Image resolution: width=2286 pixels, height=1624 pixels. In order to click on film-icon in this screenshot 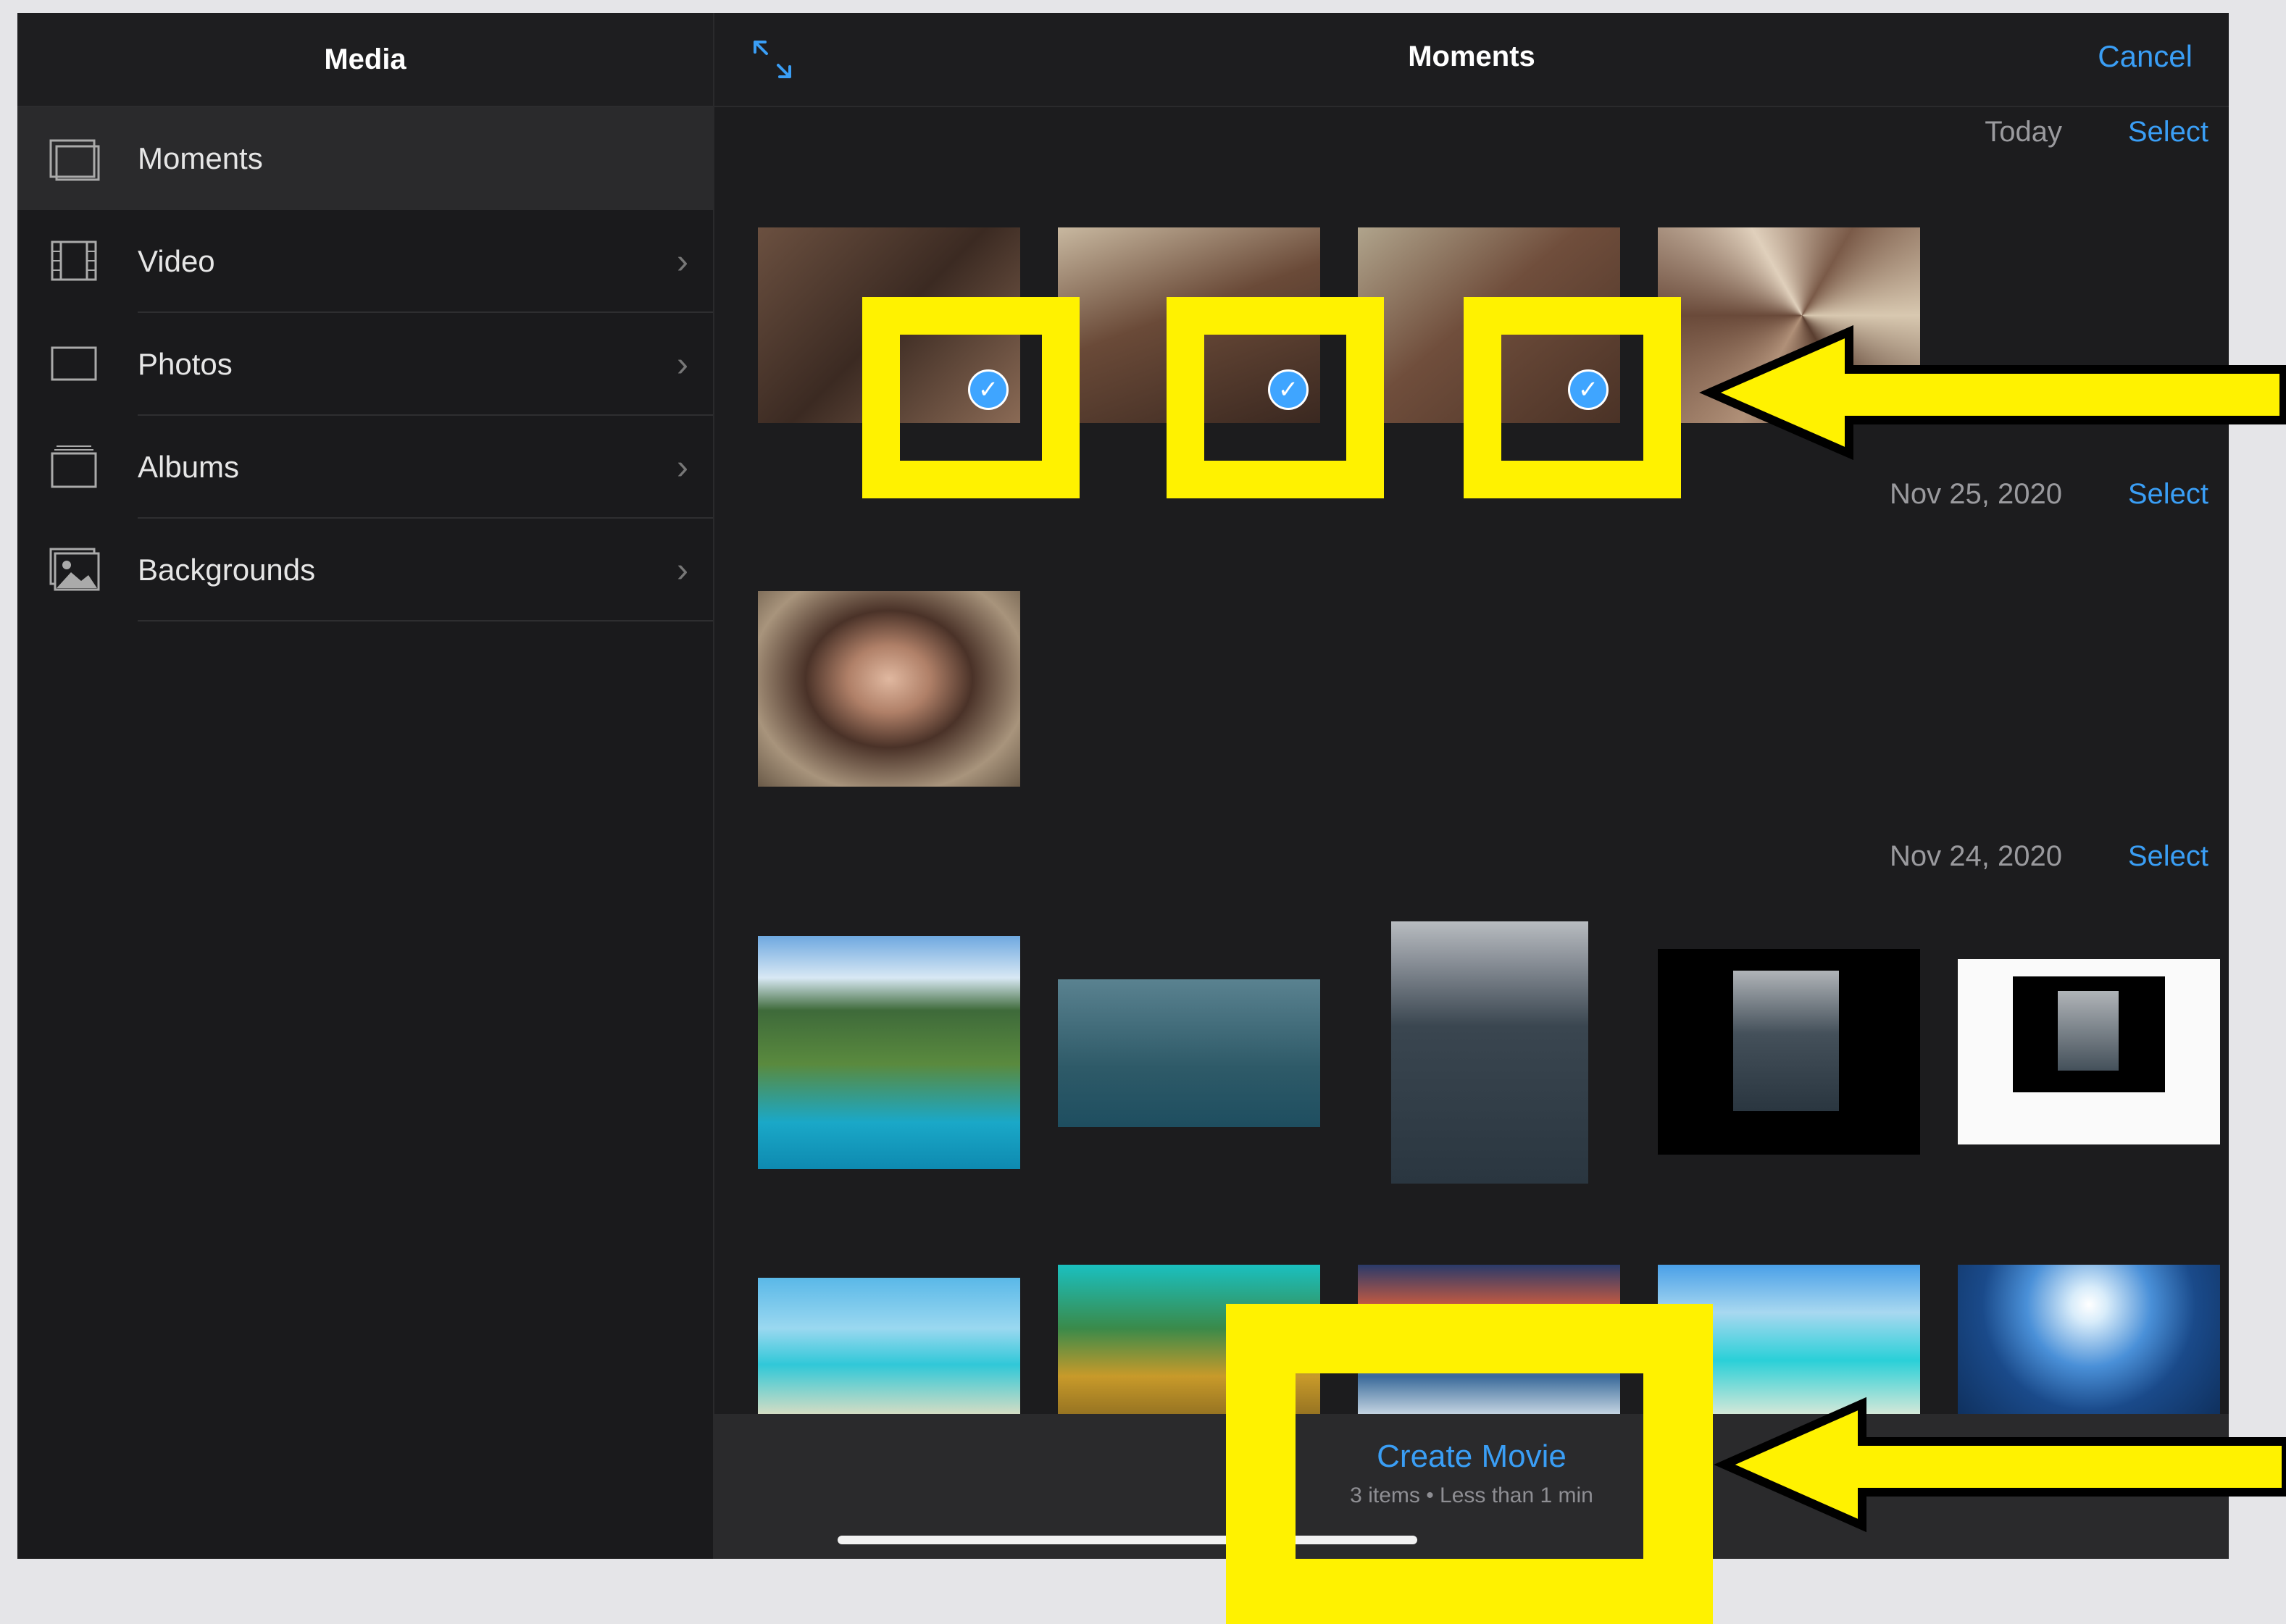, I will do `click(74, 260)`.